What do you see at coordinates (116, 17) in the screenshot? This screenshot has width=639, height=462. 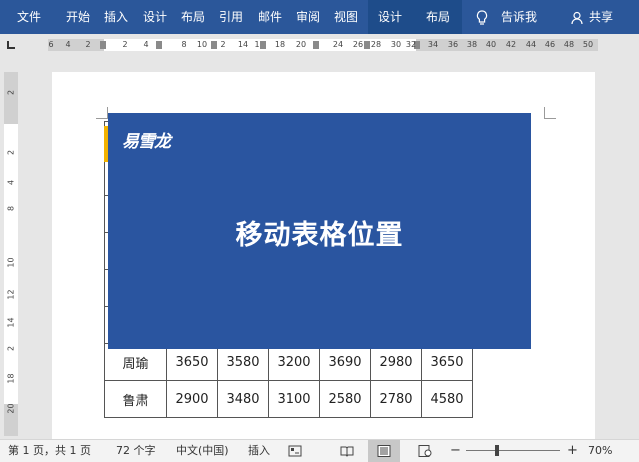 I see `tab-insert: 插入` at bounding box center [116, 17].